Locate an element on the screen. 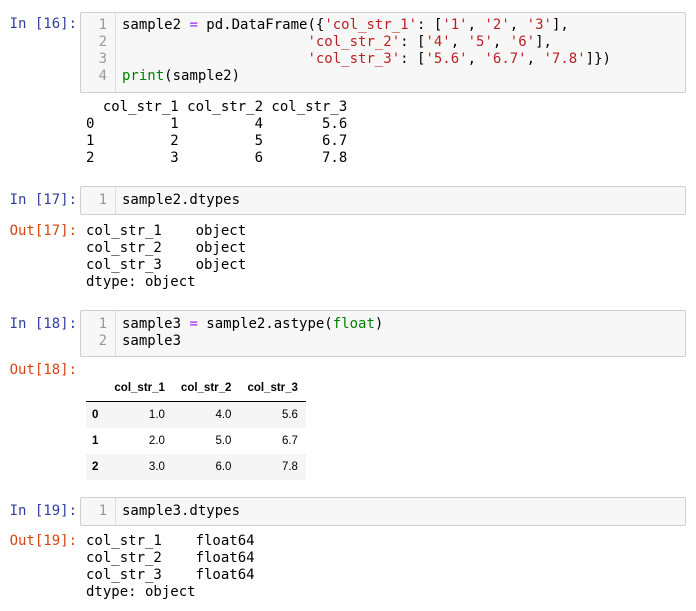 The width and height of the screenshot is (696, 611). code-token: ]}) is located at coordinates (598, 59).